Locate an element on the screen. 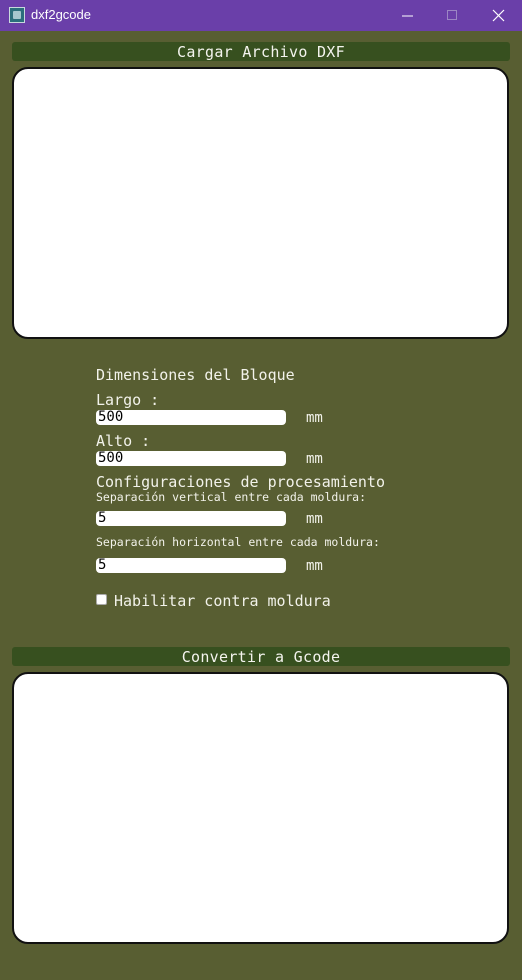  processing-heading: Configuraciones de procesamiento is located at coordinates (240, 482).